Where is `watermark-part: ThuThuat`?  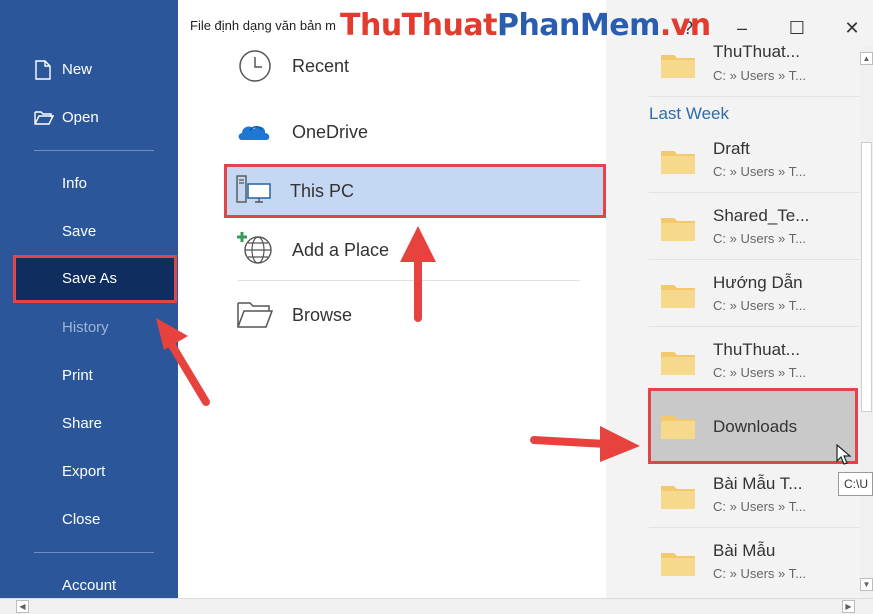 watermark-part: ThuThuat is located at coordinates (418, 25).